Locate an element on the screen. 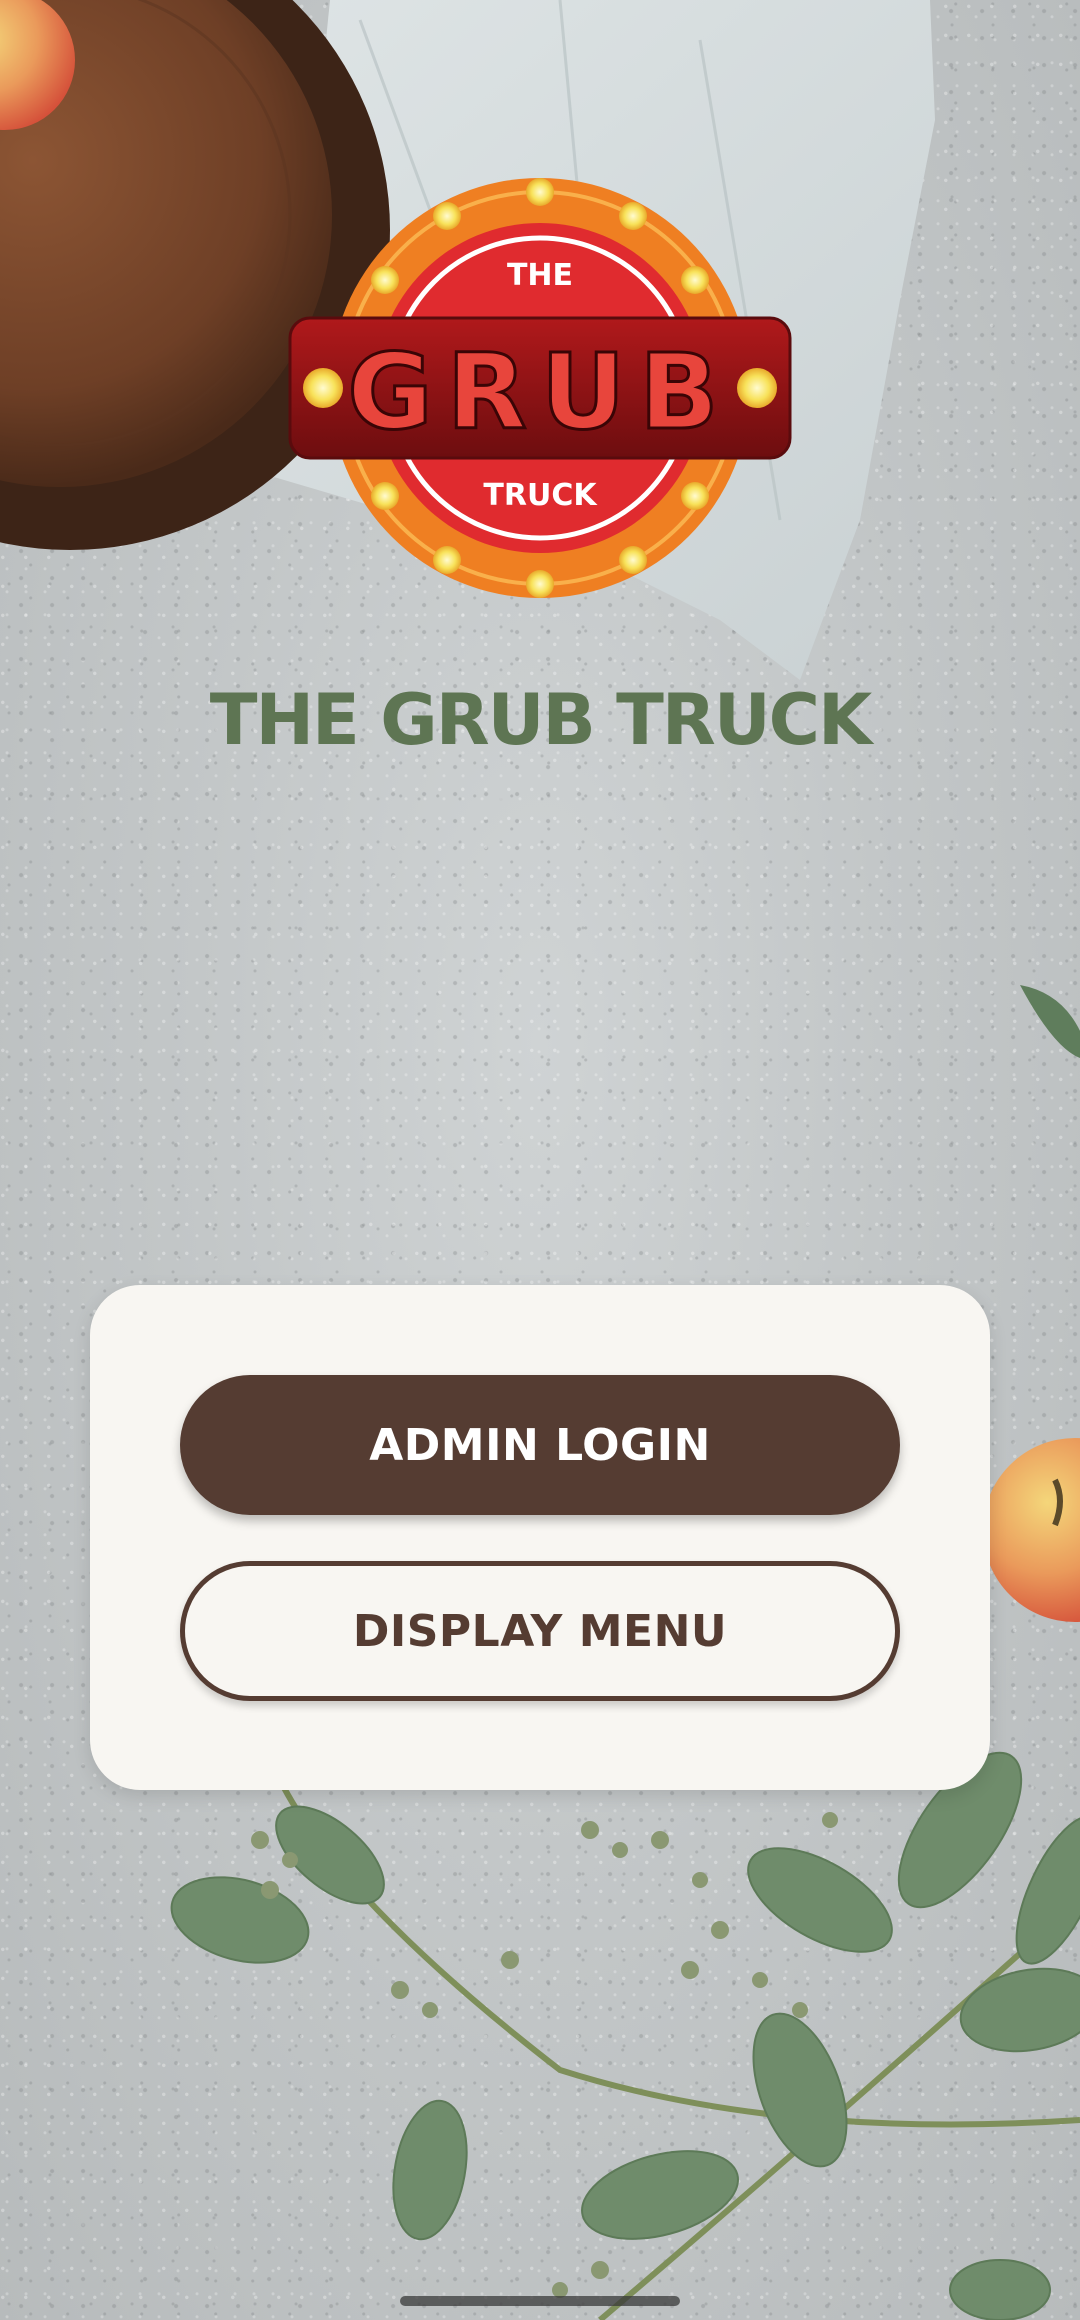 This screenshot has width=1080, height=2320. logo-graphic: THE TRUCK GRUB is located at coordinates (540, 388).